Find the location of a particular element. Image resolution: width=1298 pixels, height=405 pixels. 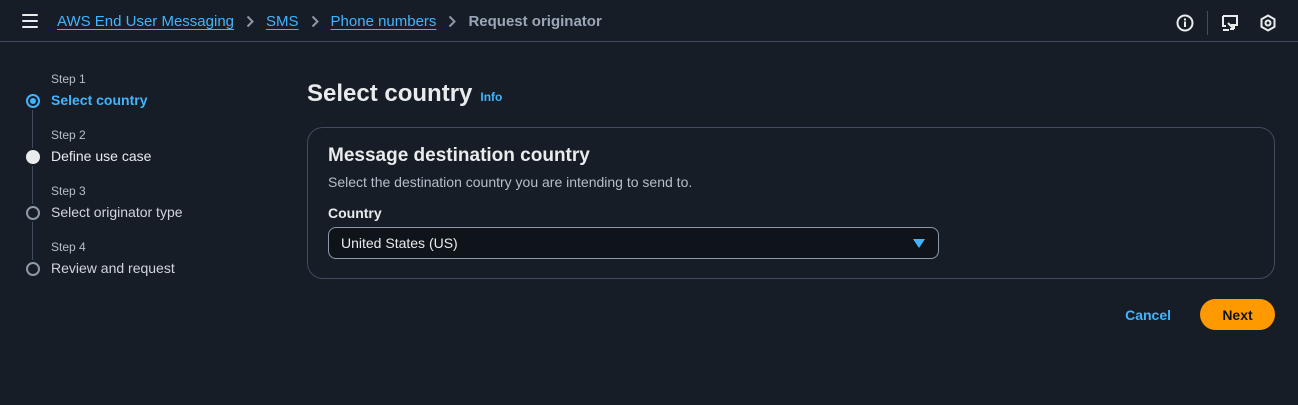

icon-divider is located at coordinates (1207, 23).